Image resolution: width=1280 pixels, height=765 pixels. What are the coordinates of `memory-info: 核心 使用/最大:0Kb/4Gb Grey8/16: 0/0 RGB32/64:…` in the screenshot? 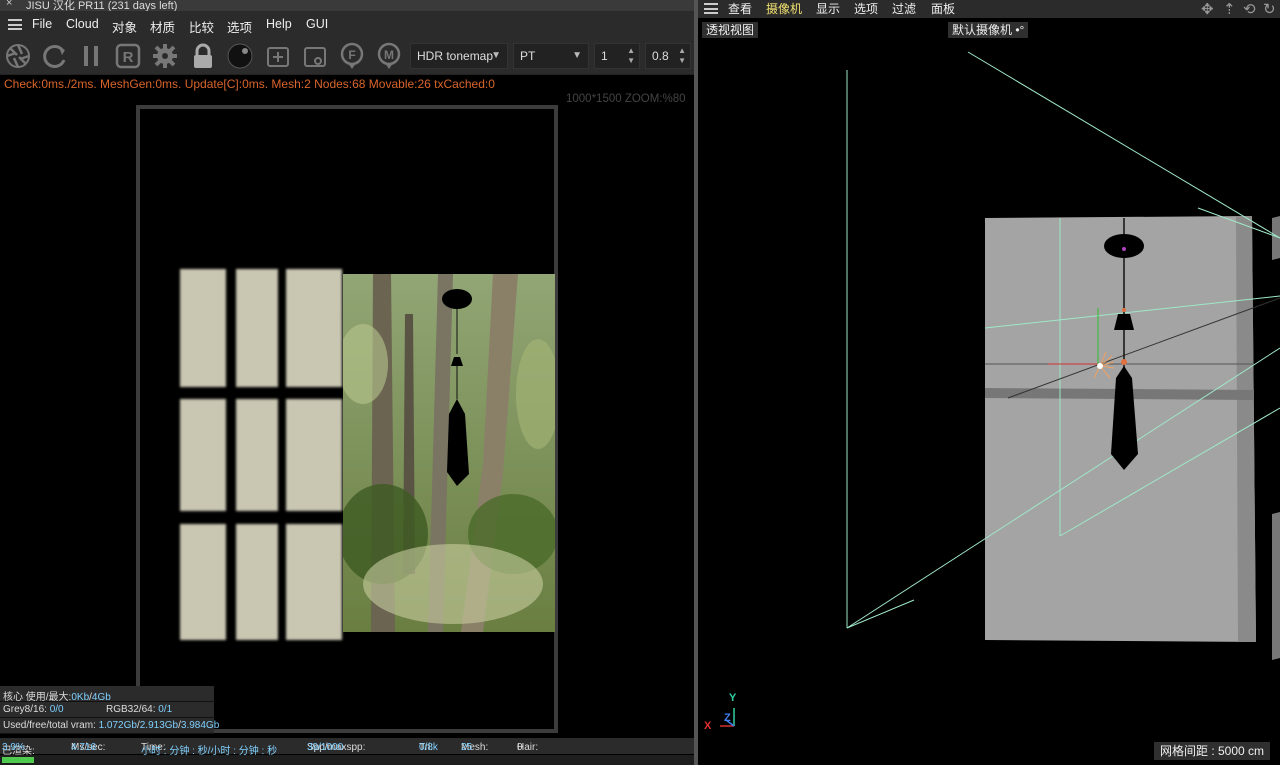 It's located at (109, 710).